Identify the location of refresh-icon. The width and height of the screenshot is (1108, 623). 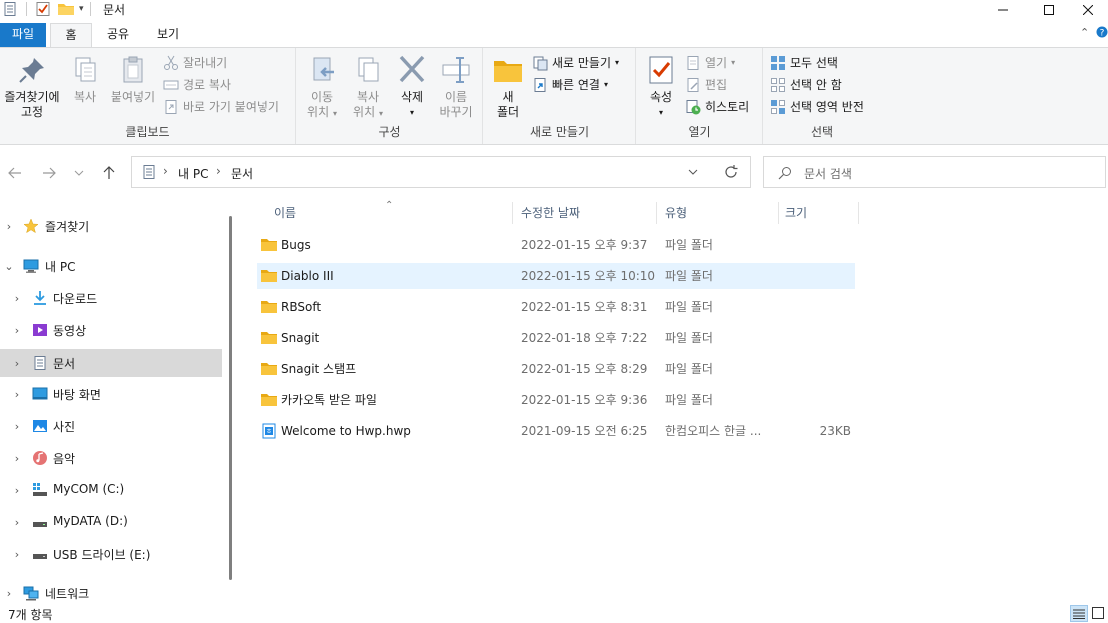
(731, 172).